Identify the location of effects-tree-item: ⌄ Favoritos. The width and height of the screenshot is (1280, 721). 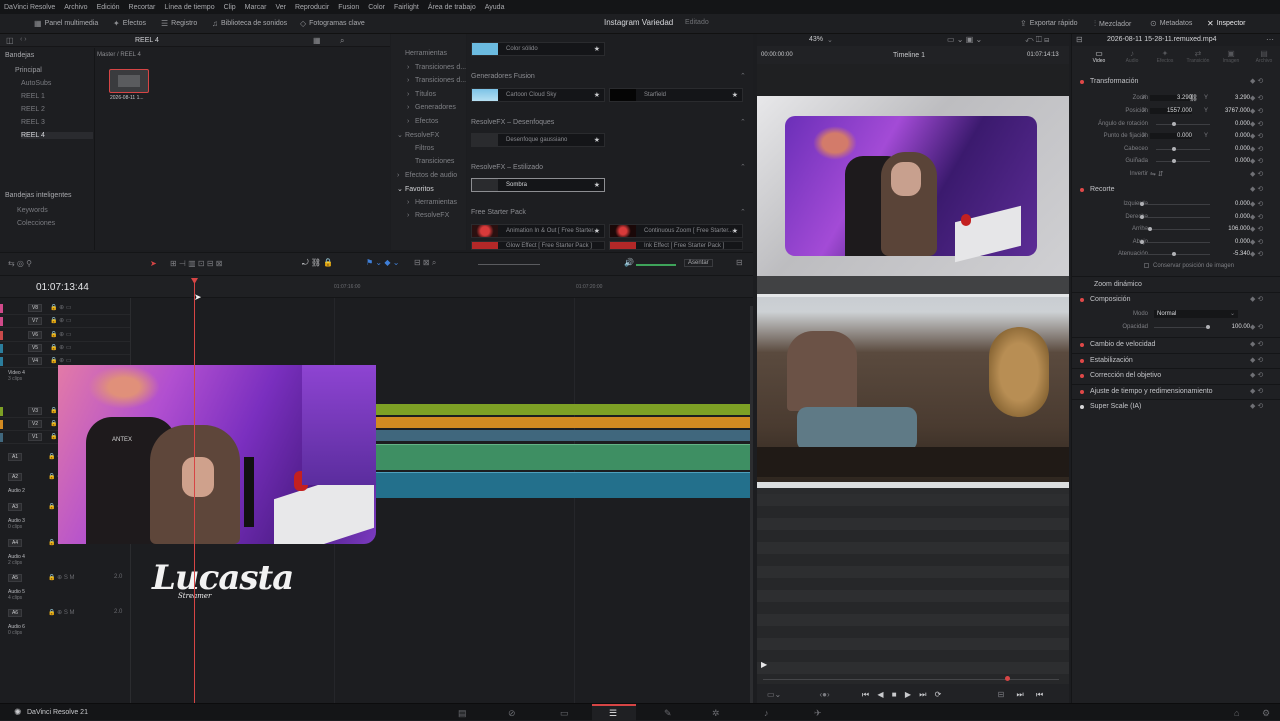
(415, 189).